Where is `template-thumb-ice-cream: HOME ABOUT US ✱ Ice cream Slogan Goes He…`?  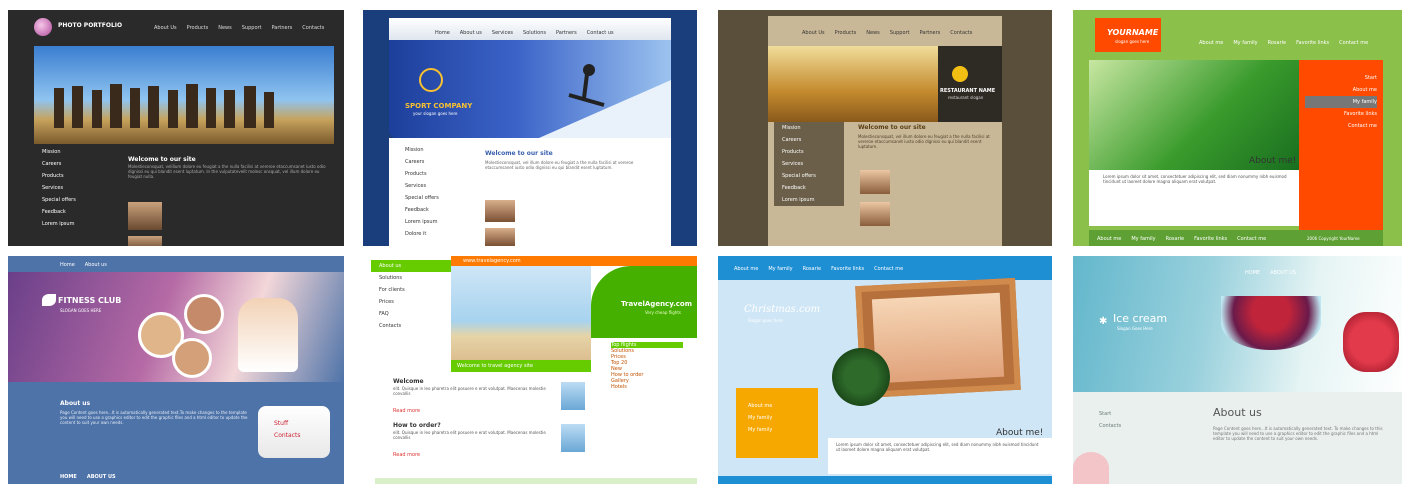 template-thumb-ice-cream: HOME ABOUT US ✱ Ice cream Slogan Goes He… is located at coordinates (1237, 370).